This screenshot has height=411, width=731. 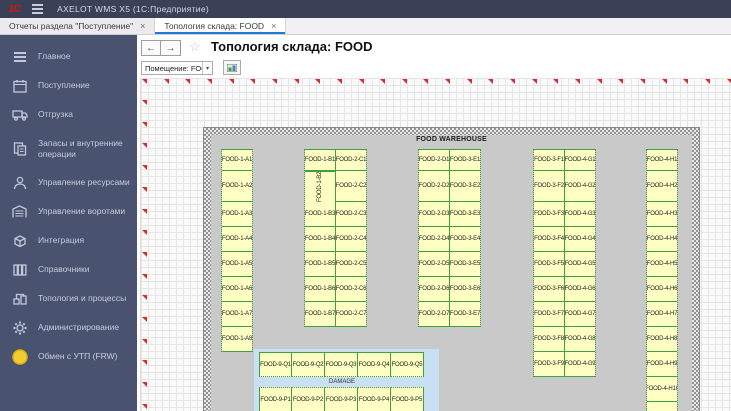 I want to click on warehouse-cell: FOOD-9-P5, so click(x=407, y=399).